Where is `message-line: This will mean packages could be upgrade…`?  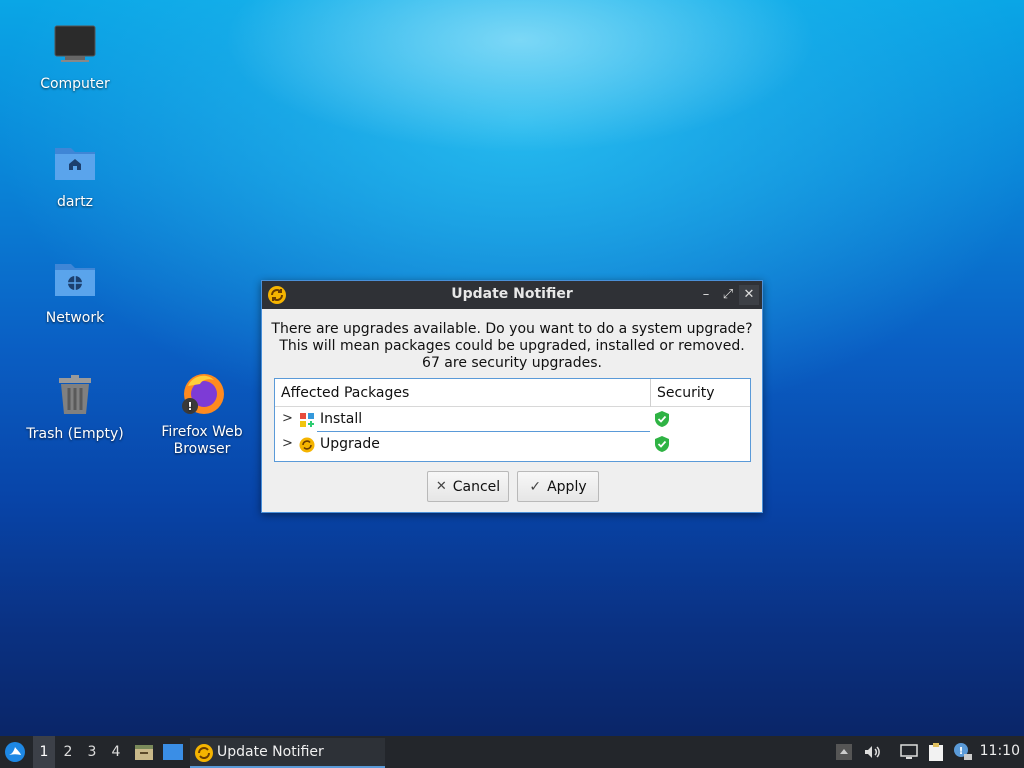
message-line: This will mean packages could be upgrade… is located at coordinates (512, 346).